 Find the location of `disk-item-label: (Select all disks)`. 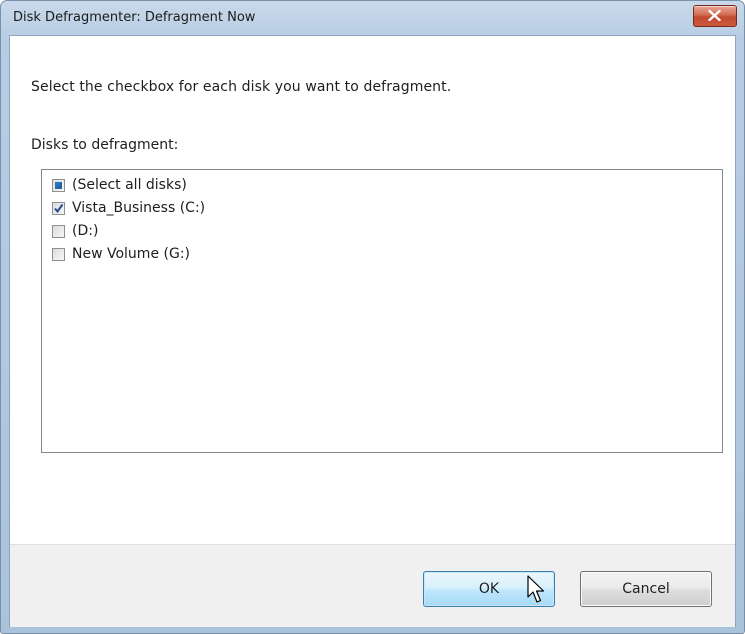

disk-item-label: (Select all disks) is located at coordinates (129, 185).